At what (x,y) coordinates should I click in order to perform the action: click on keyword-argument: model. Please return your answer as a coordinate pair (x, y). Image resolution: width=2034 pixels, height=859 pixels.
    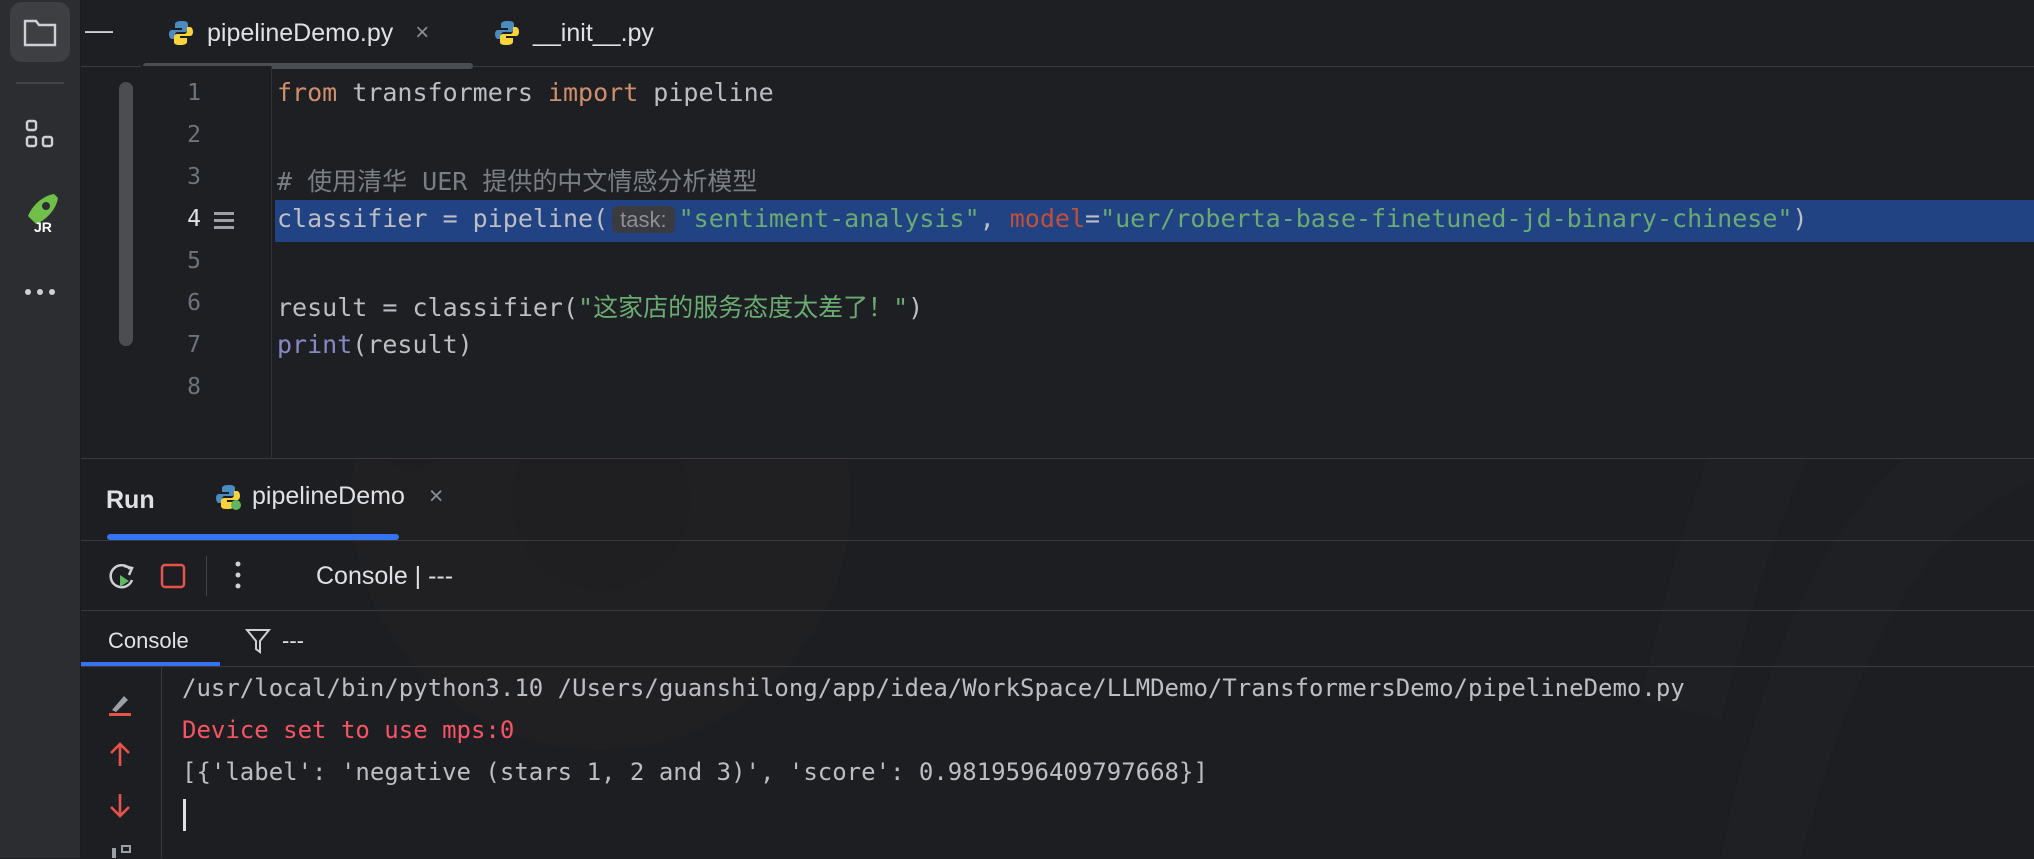
    Looking at the image, I should click on (1047, 218).